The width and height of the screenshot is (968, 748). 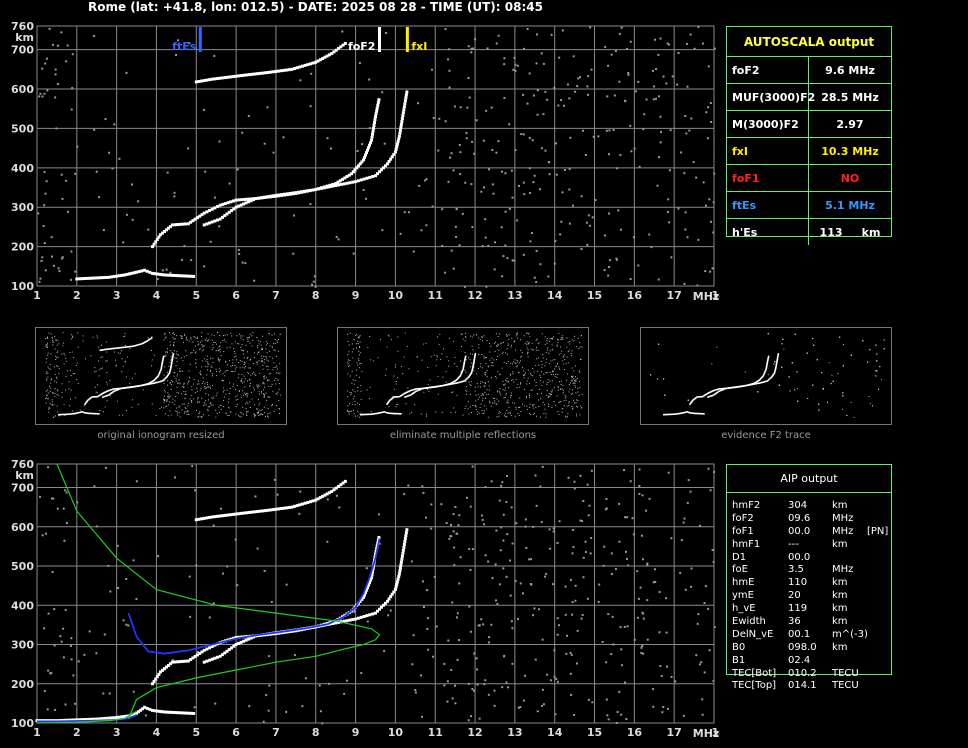 What do you see at coordinates (802, 686) in the screenshot?
I see `aip-param-value: 014.1` at bounding box center [802, 686].